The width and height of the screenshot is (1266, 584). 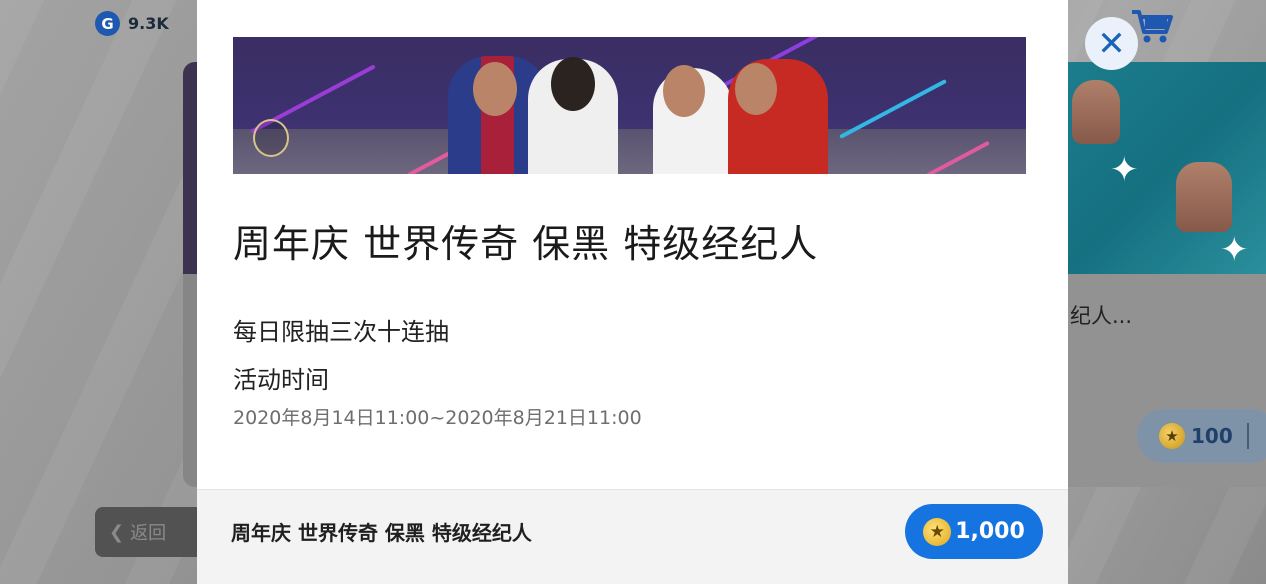 I want to click on footer-event-name: 周年庆 世界传奇 保黑 特级经纪人, so click(x=381, y=533).